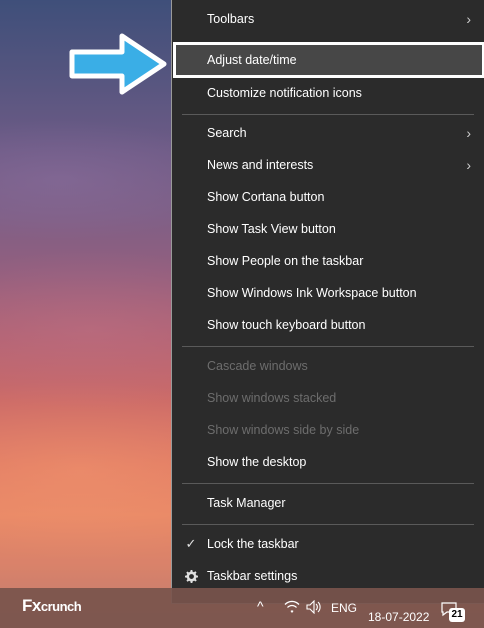 This screenshot has height=628, width=484. Describe the element at coordinates (344, 608) in the screenshot. I see `language-indicator: ENG` at that location.